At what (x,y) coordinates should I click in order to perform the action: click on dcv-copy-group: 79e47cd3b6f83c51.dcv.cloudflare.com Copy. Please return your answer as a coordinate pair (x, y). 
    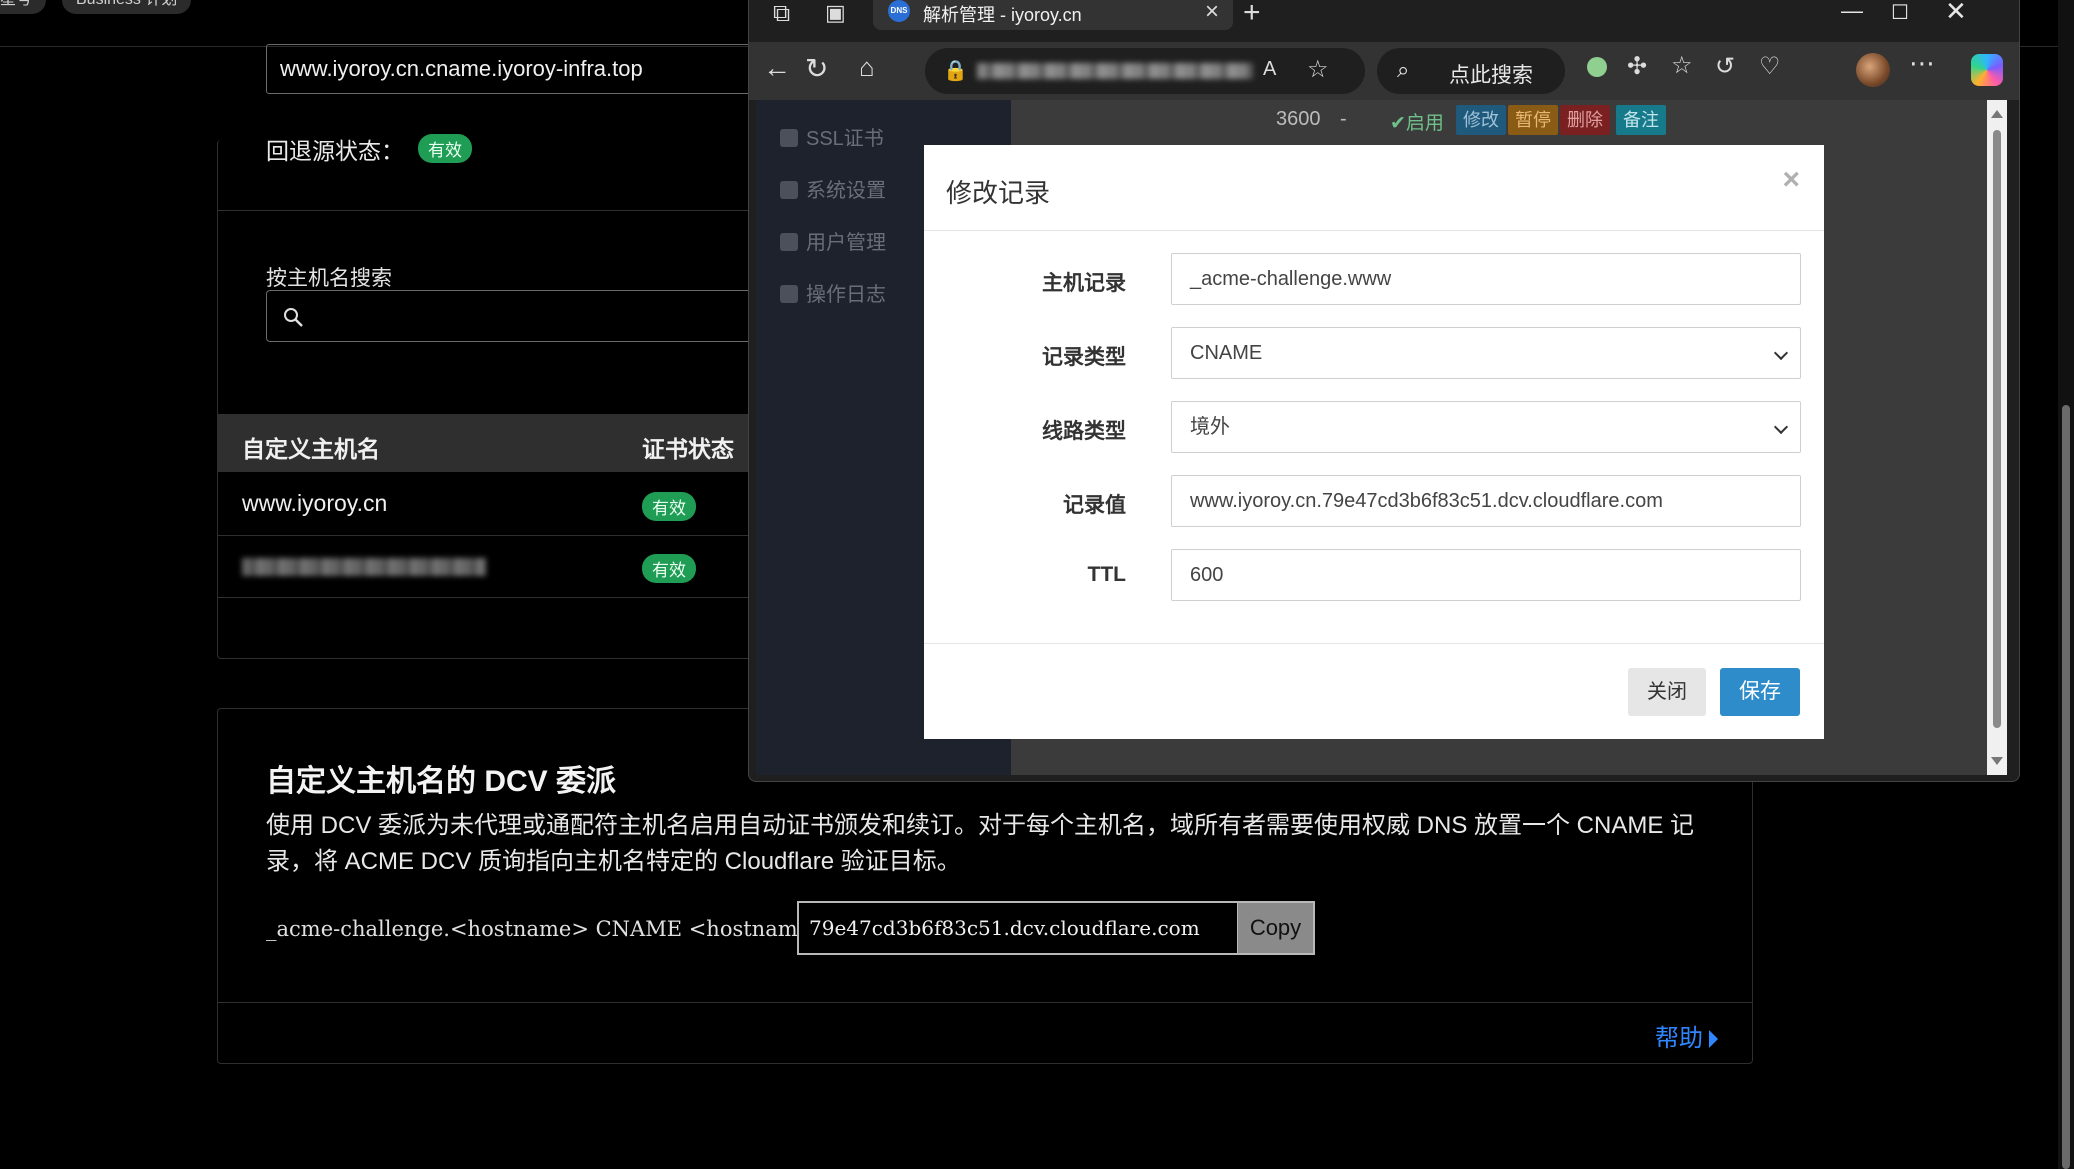
    Looking at the image, I should click on (1056, 928).